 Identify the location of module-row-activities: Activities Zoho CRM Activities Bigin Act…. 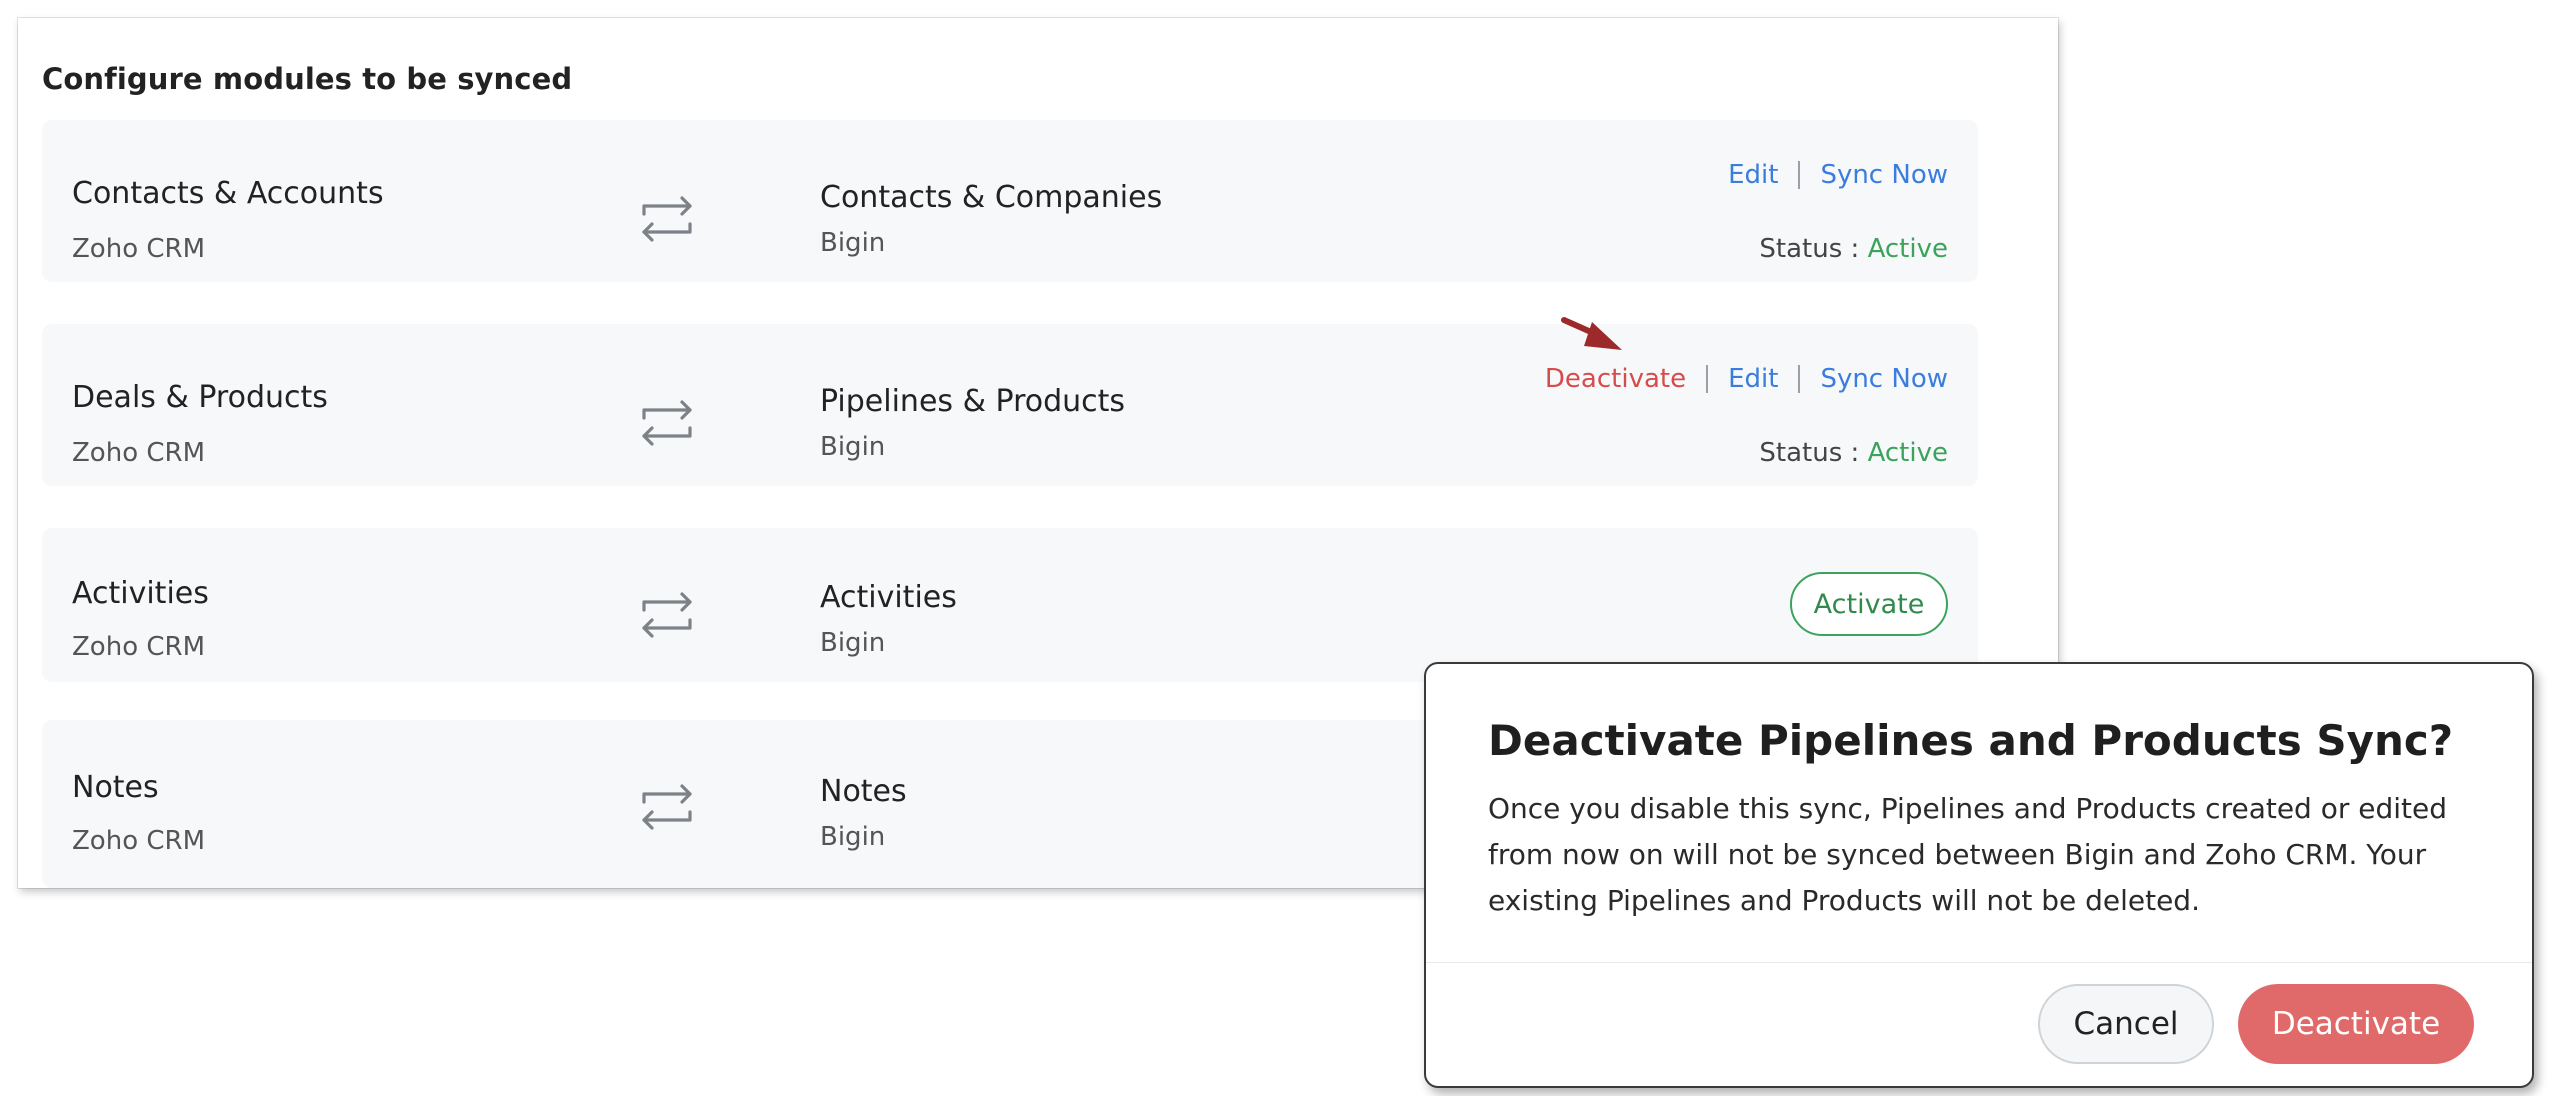
(1010, 605).